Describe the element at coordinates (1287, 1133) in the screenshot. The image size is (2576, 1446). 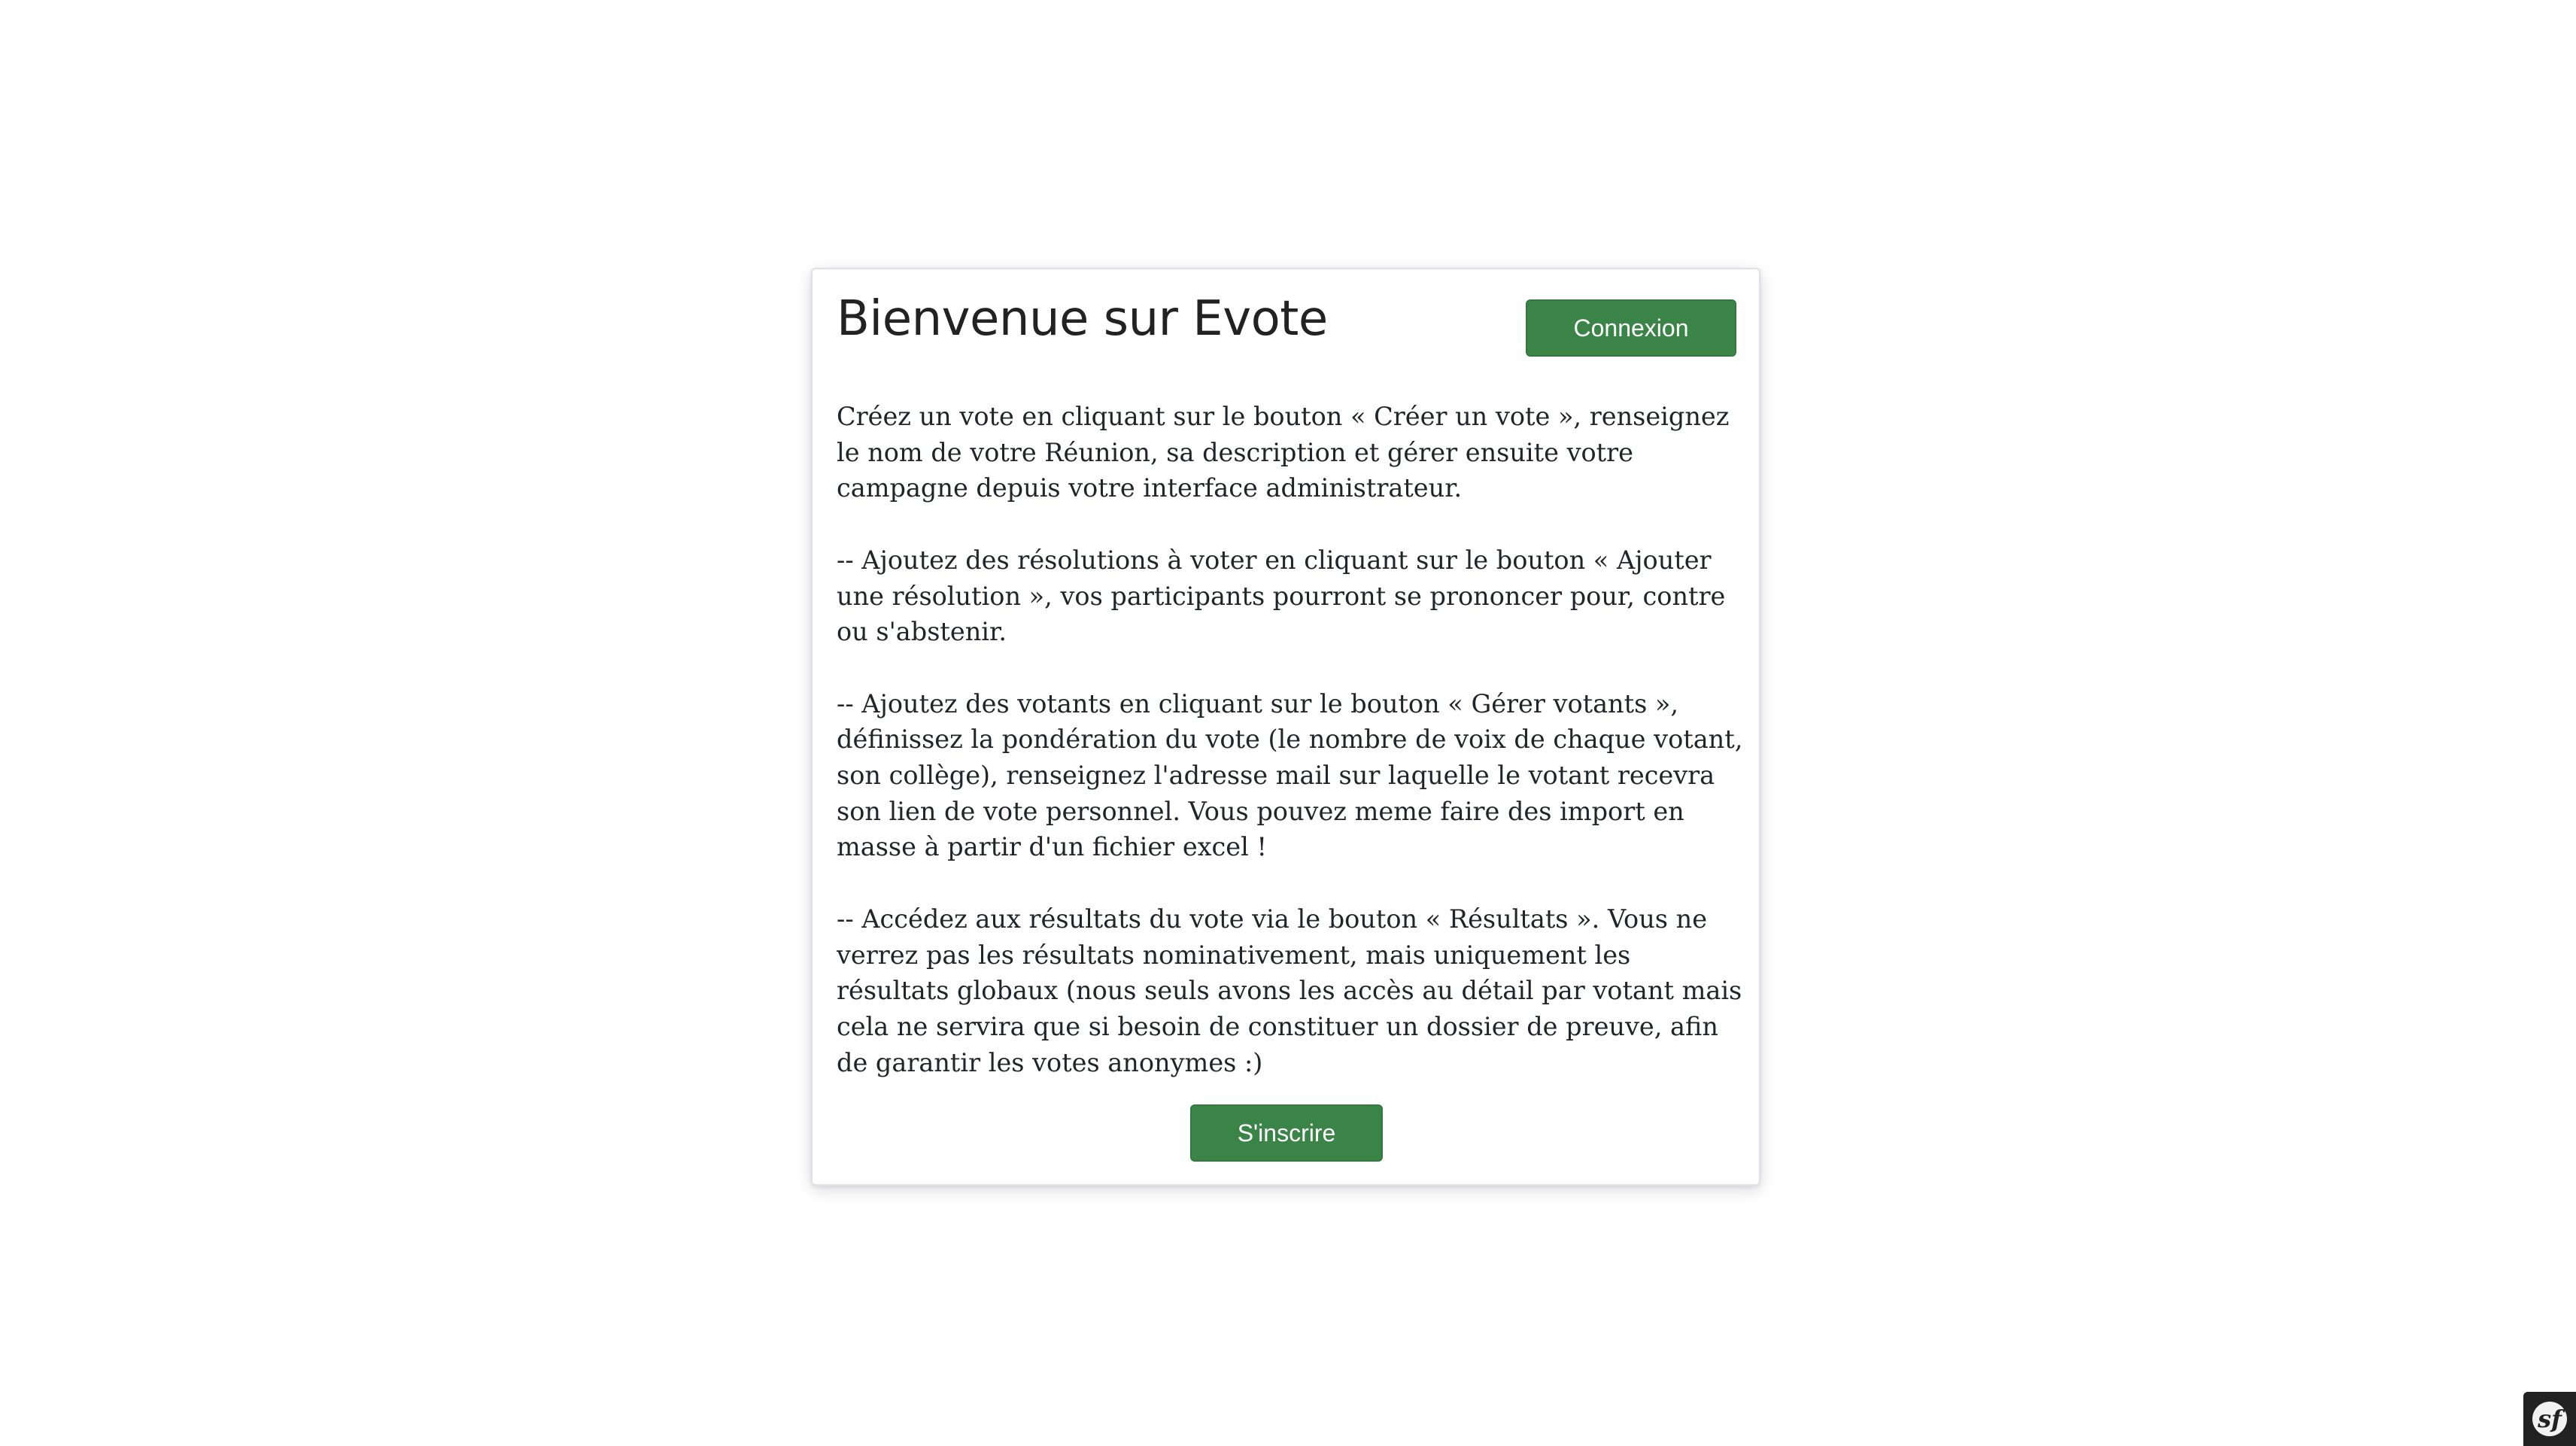
I see `register-button: S'inscrire` at that location.